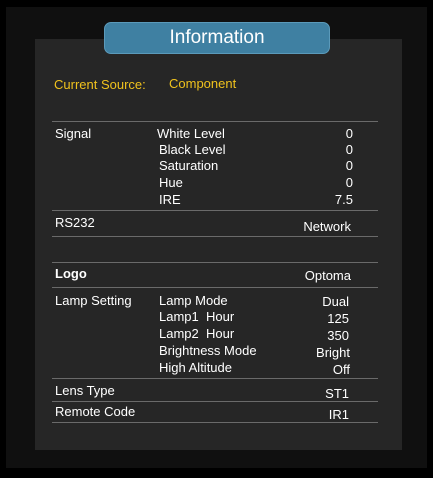  Describe the element at coordinates (95, 411) in the screenshot. I see `remote-code-label: Remote Code` at that location.